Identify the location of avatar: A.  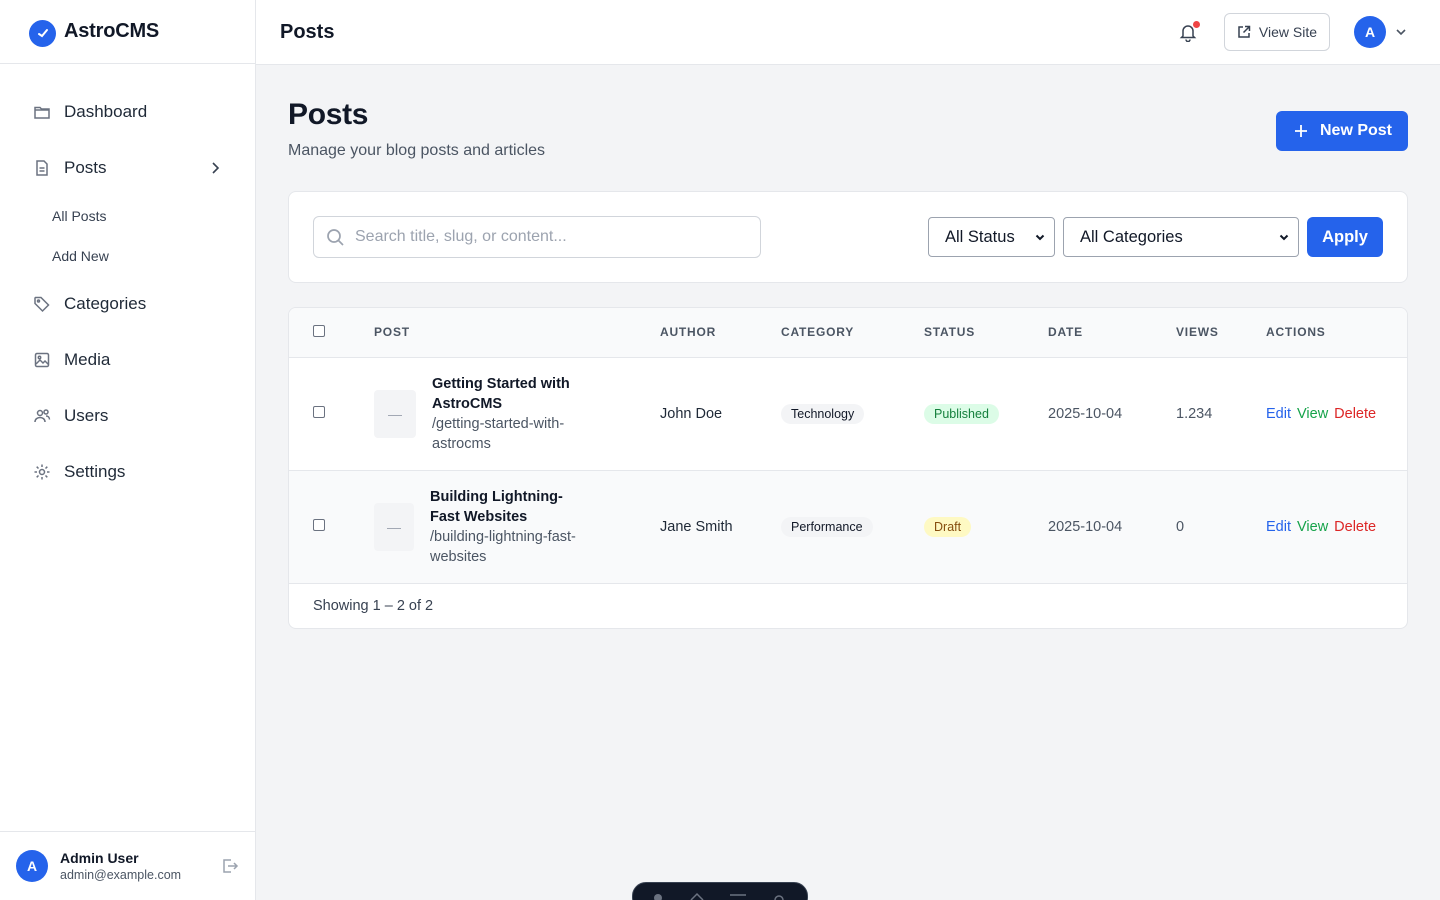
(32, 866).